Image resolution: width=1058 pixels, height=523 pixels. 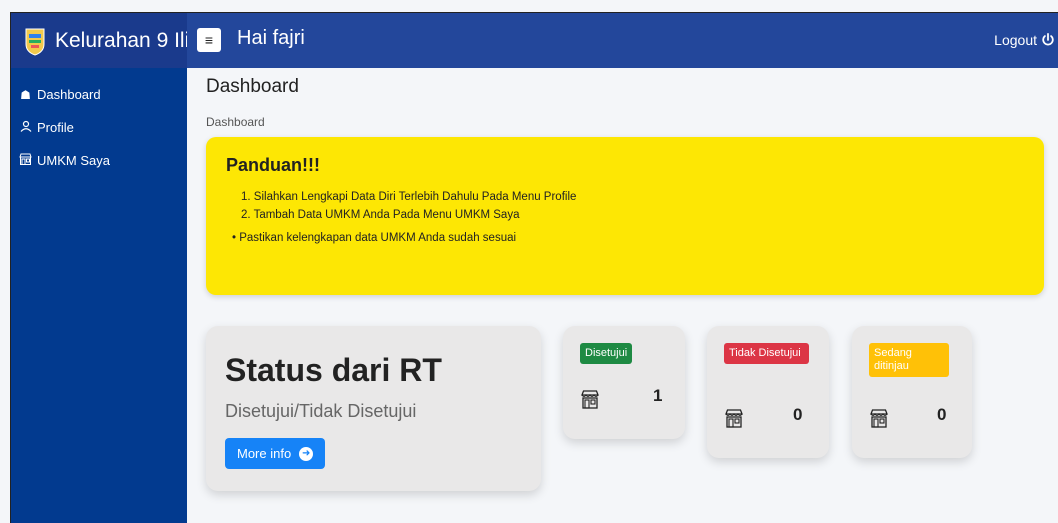 I want to click on brand-title: Kelurahan 9 Ilir, so click(x=121, y=40).